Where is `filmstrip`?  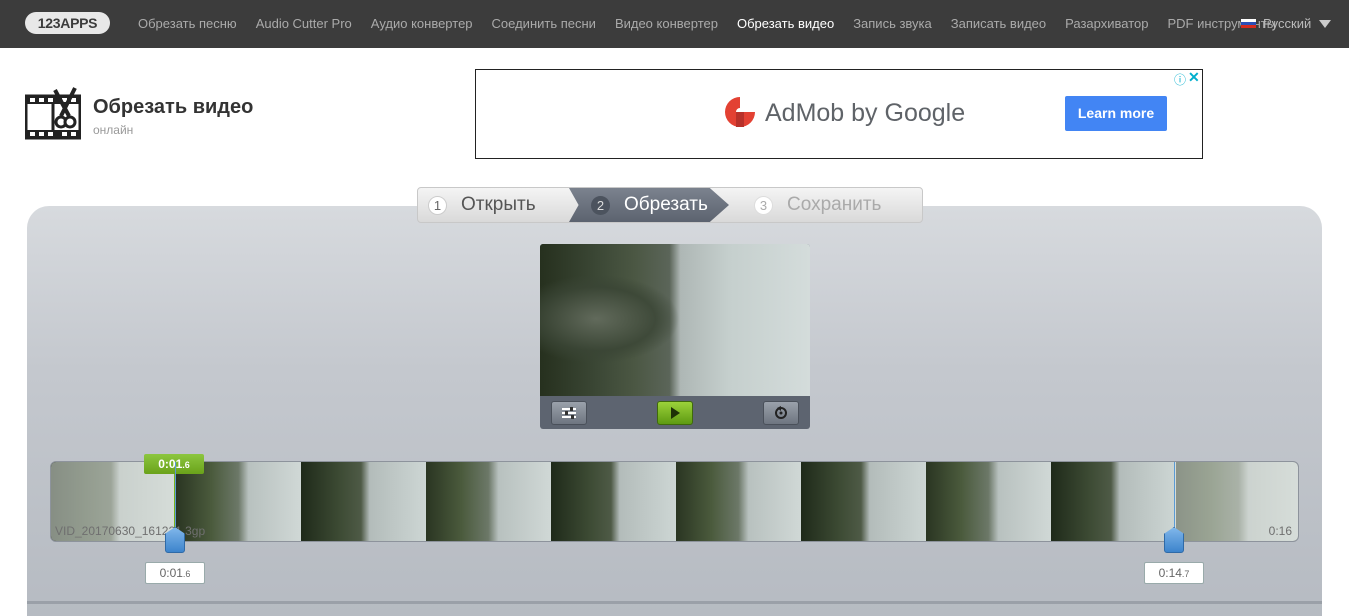 filmstrip is located at coordinates (674, 501).